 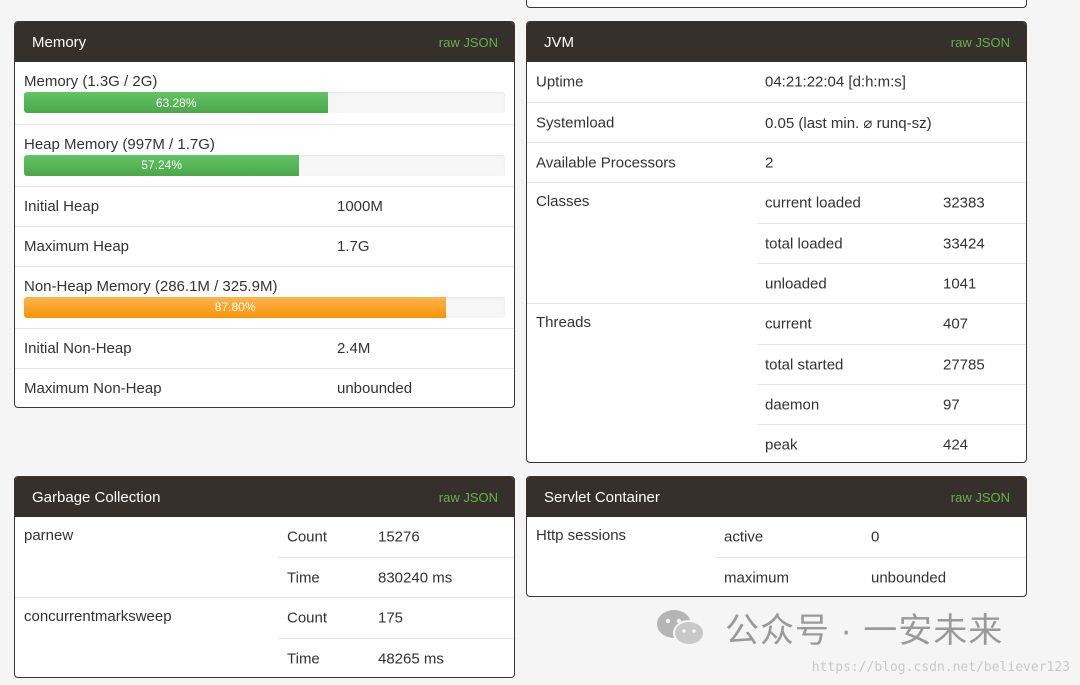 What do you see at coordinates (399, 537) in the screenshot?
I see `gc-parnew-count-value: 15276` at bounding box center [399, 537].